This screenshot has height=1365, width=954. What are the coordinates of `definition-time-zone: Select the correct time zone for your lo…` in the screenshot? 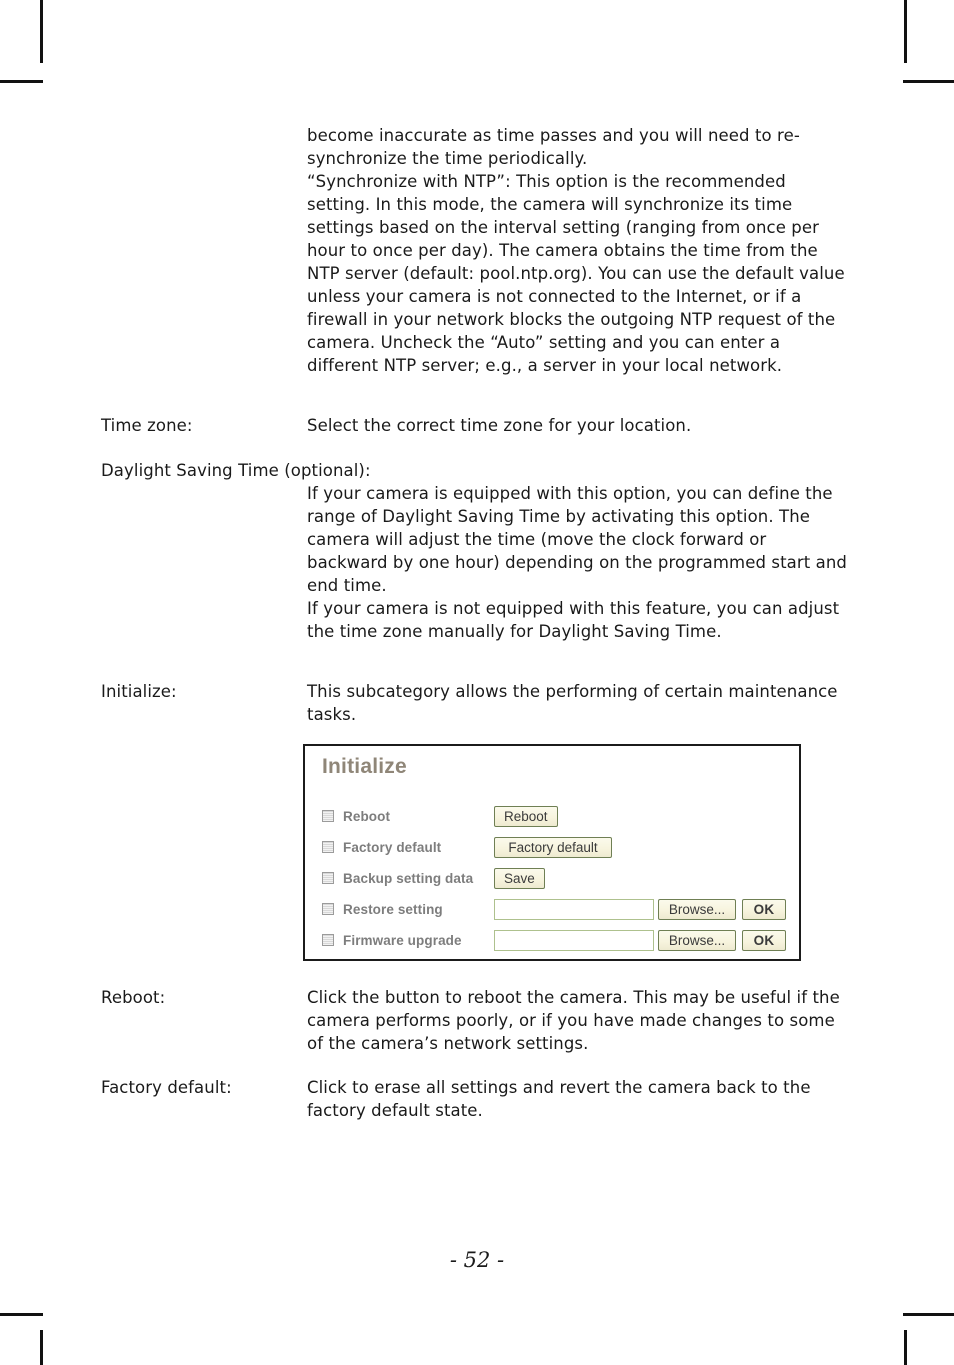 It's located at (579, 425).